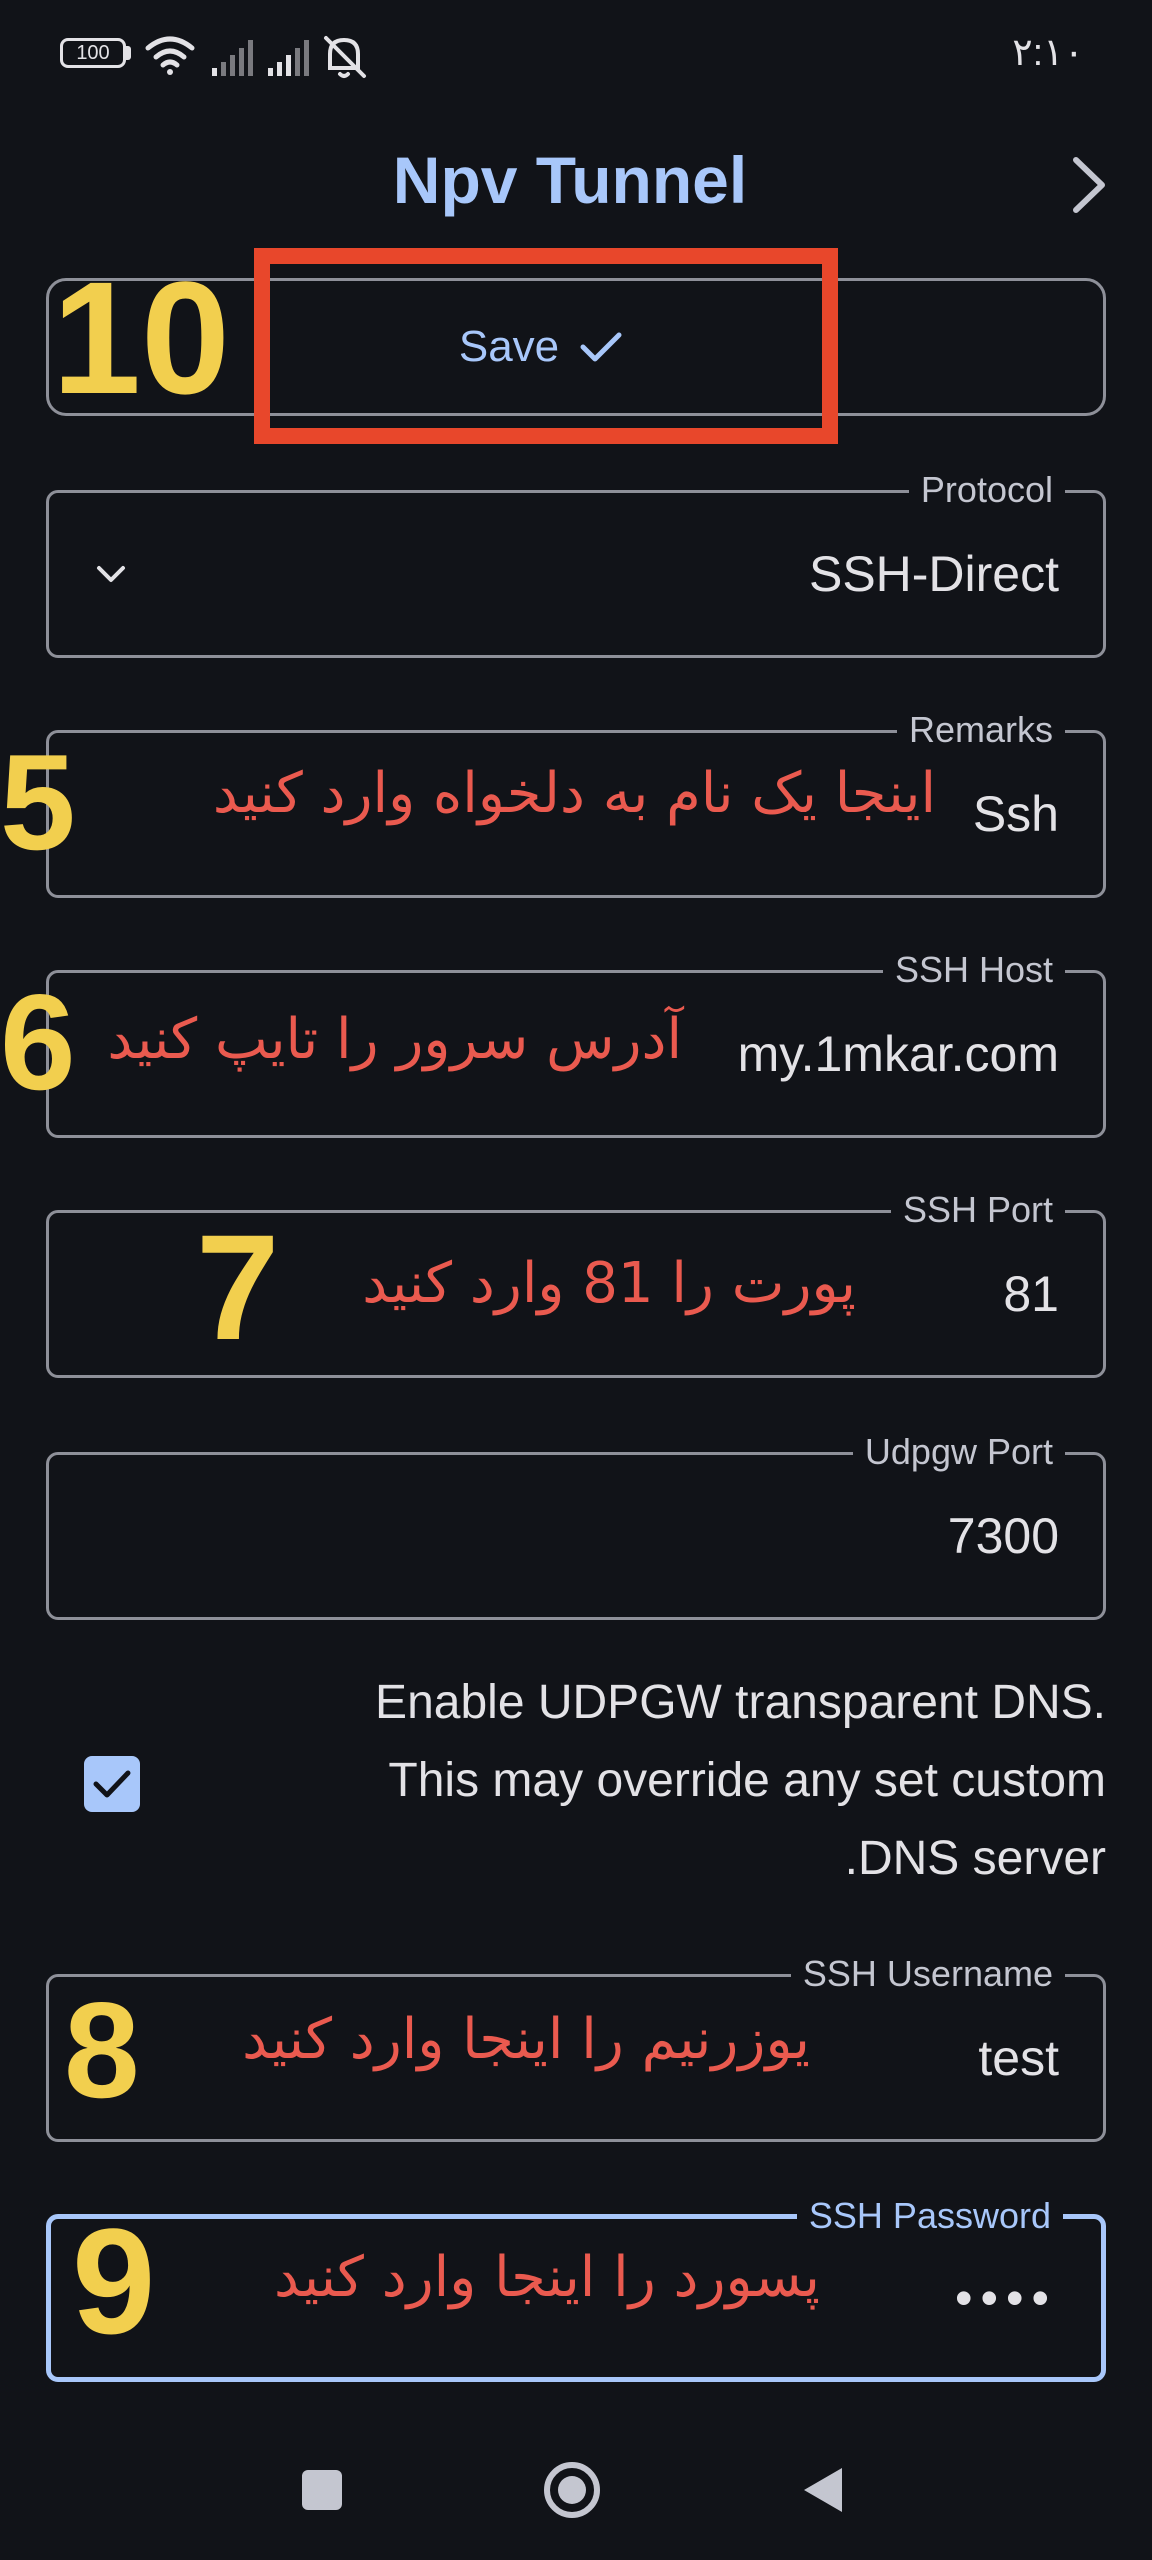 The width and height of the screenshot is (1152, 2560). I want to click on triangle-back-icon, so click(823, 2490).